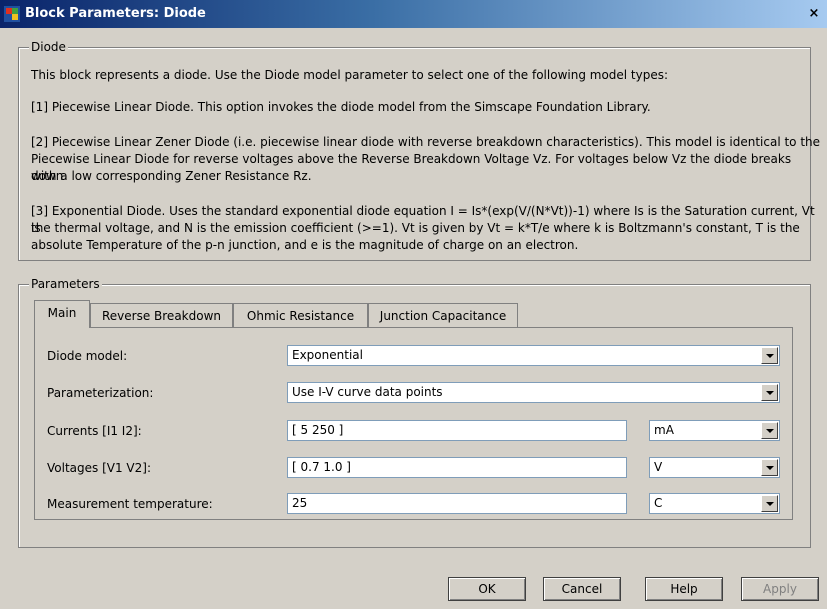  What do you see at coordinates (457, 503) in the screenshot?
I see `temperature-input: 25` at bounding box center [457, 503].